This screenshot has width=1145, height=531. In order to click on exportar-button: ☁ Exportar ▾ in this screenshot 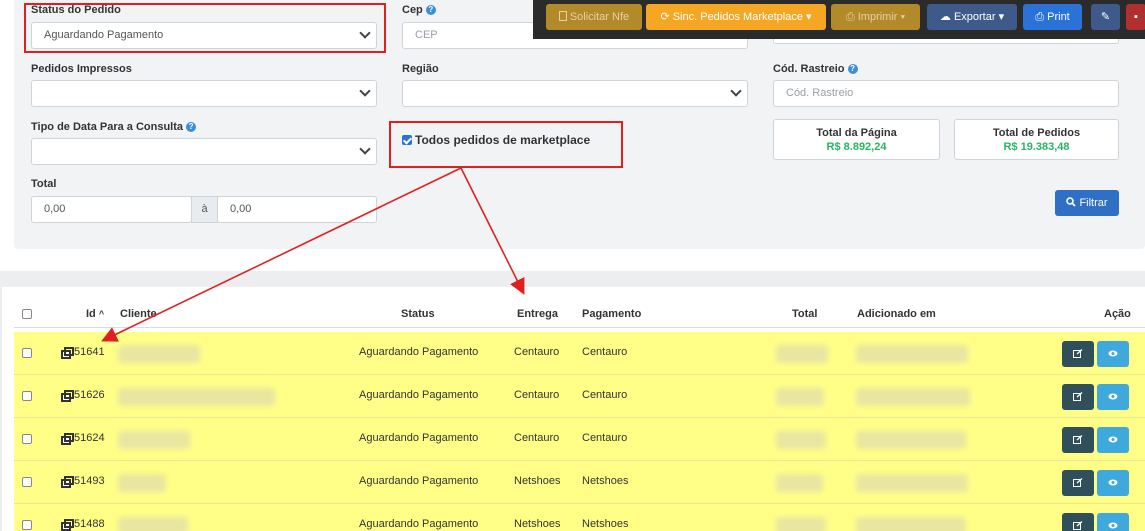, I will do `click(972, 17)`.